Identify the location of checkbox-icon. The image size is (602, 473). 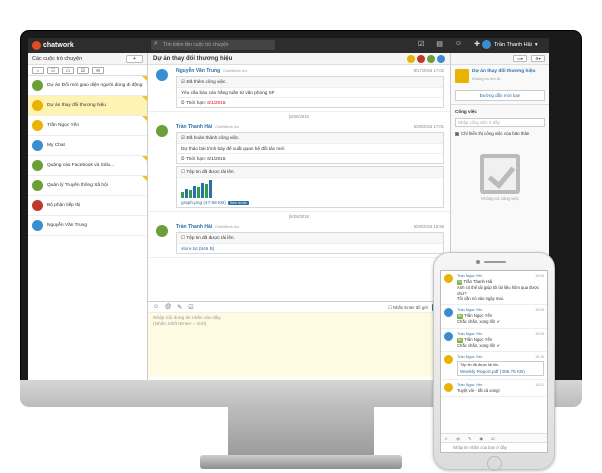
(457, 133).